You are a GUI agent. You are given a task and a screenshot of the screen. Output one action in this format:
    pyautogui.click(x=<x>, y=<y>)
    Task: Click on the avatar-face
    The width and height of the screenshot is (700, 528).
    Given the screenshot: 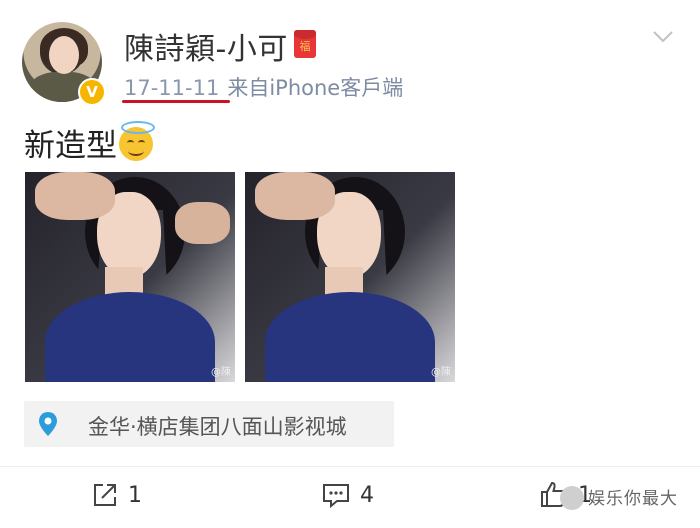 What is the action you would take?
    pyautogui.click(x=64, y=55)
    